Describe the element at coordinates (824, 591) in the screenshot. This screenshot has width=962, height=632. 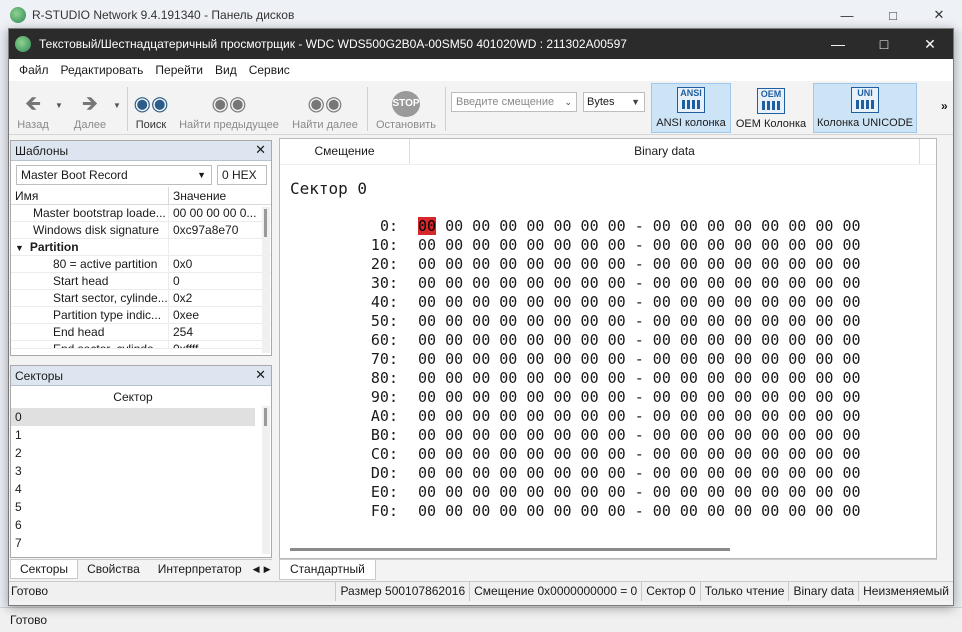
I see `status-mode: Binary data` at that location.